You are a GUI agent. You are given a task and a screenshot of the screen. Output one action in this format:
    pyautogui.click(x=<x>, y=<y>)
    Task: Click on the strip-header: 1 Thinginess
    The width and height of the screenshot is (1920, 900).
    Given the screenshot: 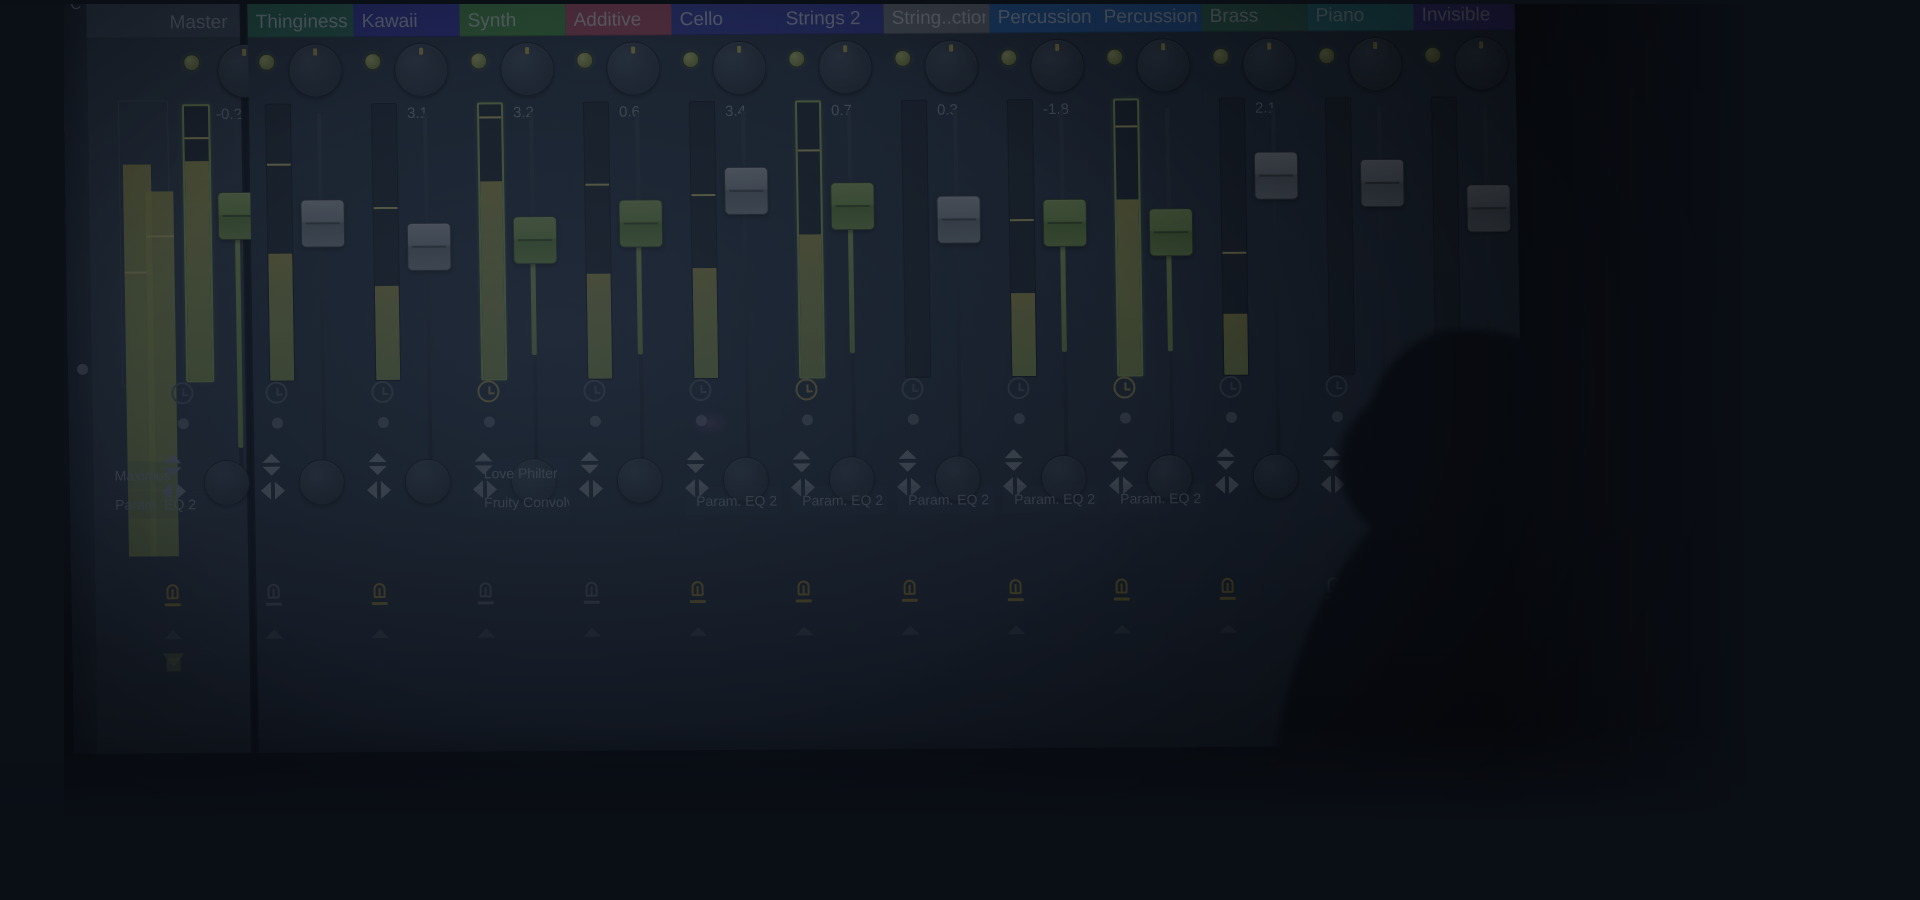 What is the action you would take?
    pyautogui.click(x=300, y=19)
    